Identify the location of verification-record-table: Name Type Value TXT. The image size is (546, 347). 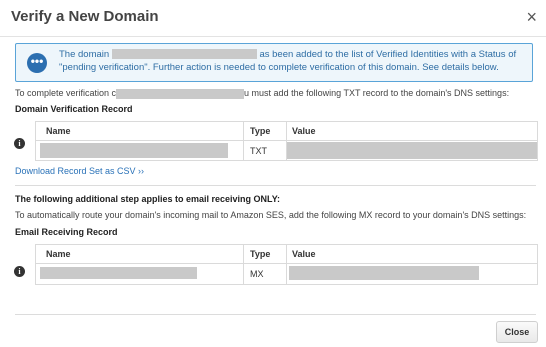
(286, 141).